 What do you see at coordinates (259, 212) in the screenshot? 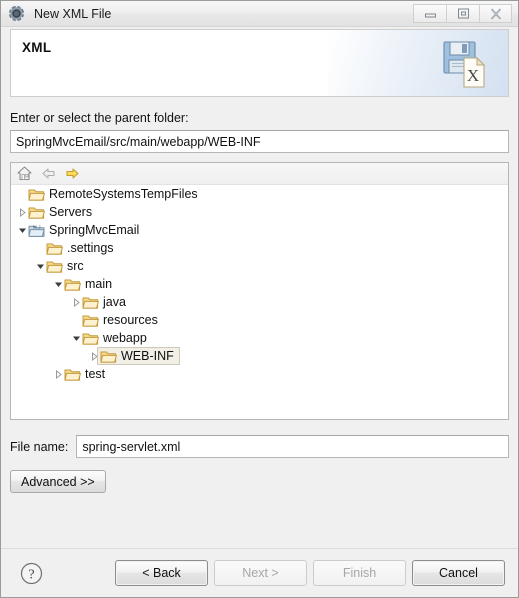
I see `tree-item: Servers` at bounding box center [259, 212].